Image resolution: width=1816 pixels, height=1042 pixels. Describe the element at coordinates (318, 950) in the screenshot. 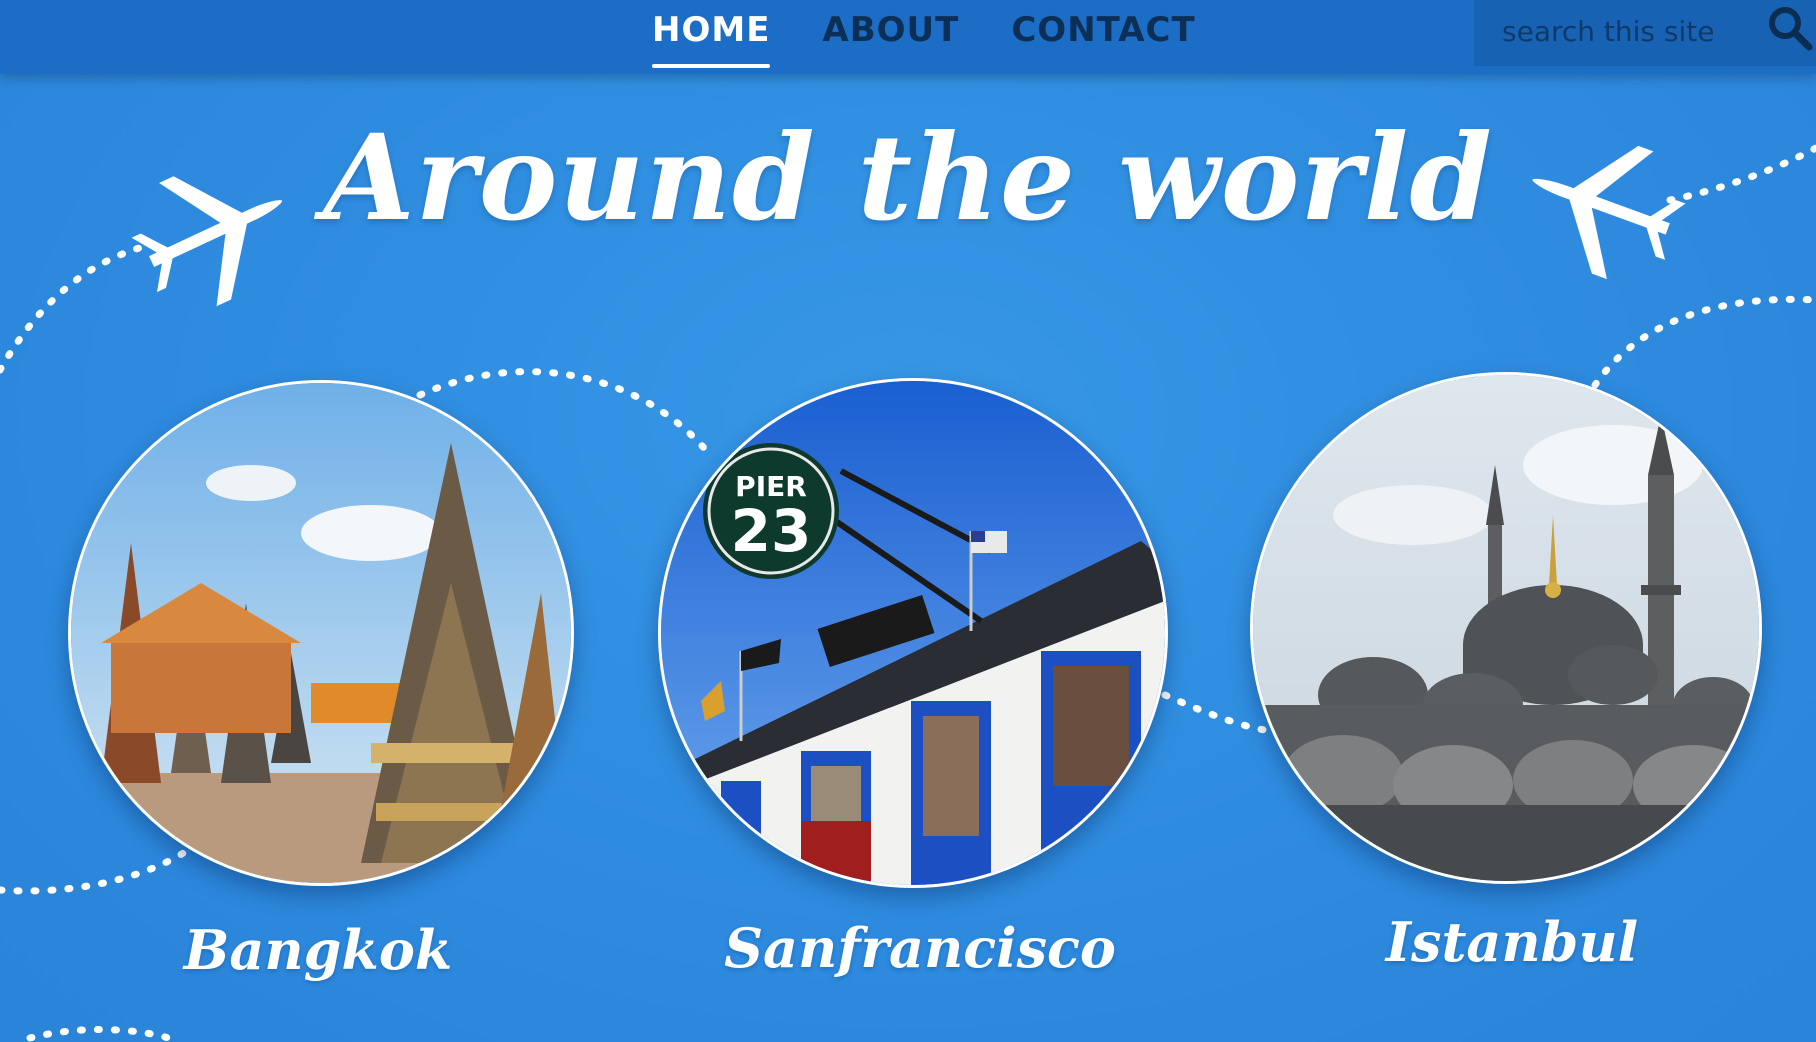

I see `city-label-bangkok: Bangkok` at that location.